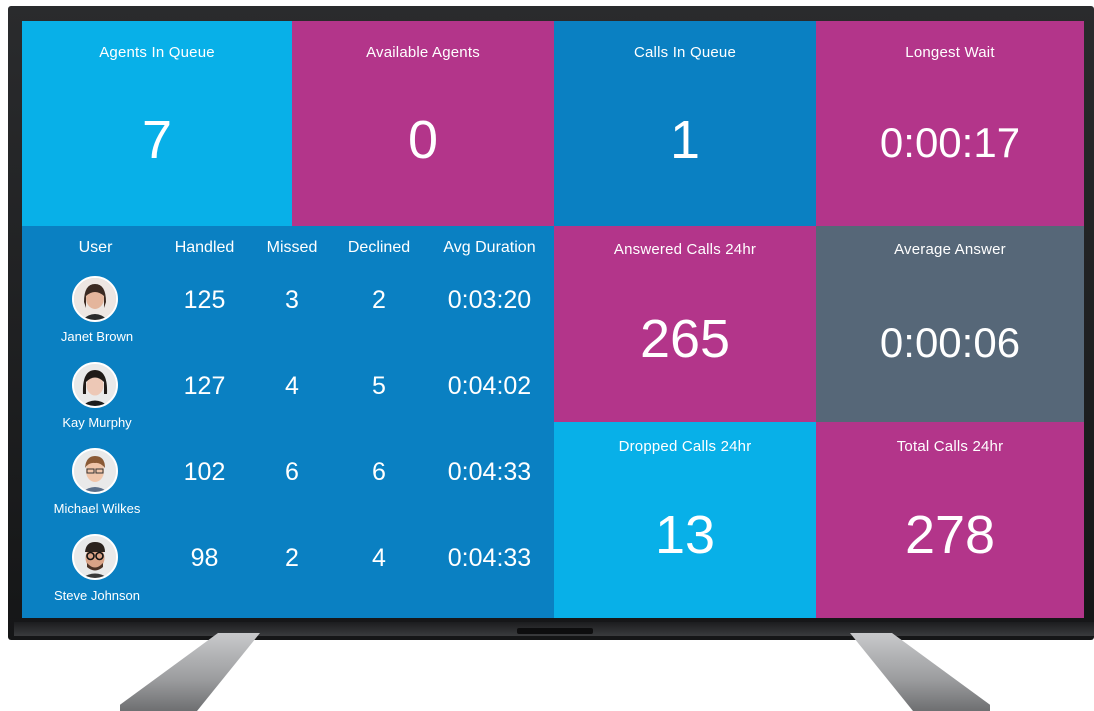 The height and width of the screenshot is (711, 1094). What do you see at coordinates (157, 52) in the screenshot?
I see `tile-label: Agents In Queue` at bounding box center [157, 52].